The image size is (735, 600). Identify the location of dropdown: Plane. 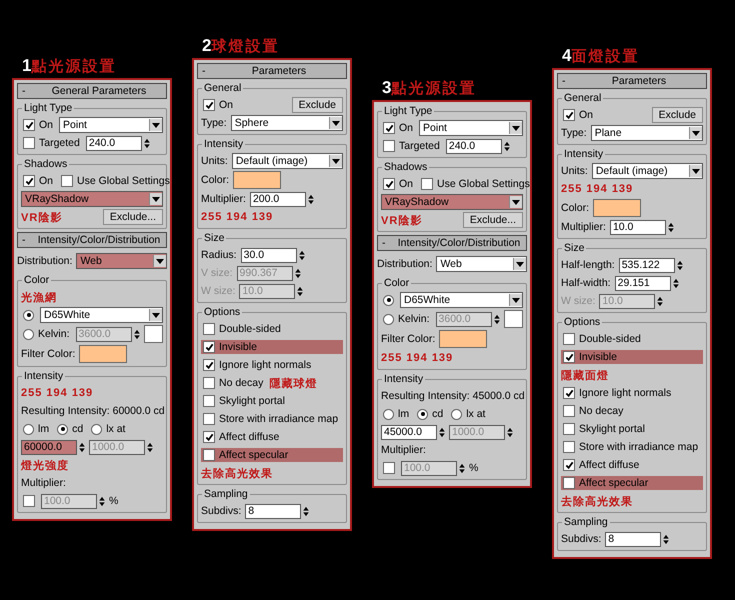
(646, 133).